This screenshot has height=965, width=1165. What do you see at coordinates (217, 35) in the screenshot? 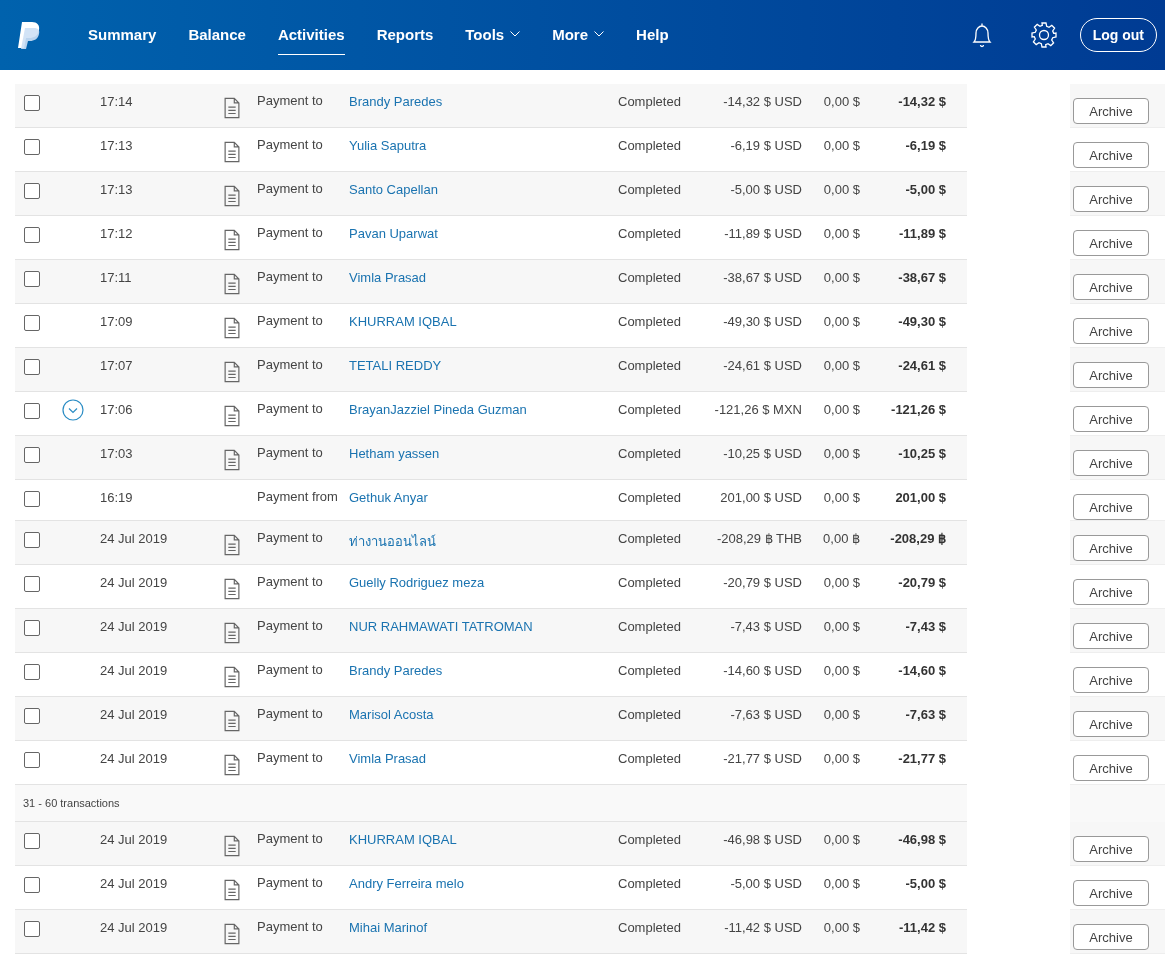
I see `nav-tab: Balance` at bounding box center [217, 35].